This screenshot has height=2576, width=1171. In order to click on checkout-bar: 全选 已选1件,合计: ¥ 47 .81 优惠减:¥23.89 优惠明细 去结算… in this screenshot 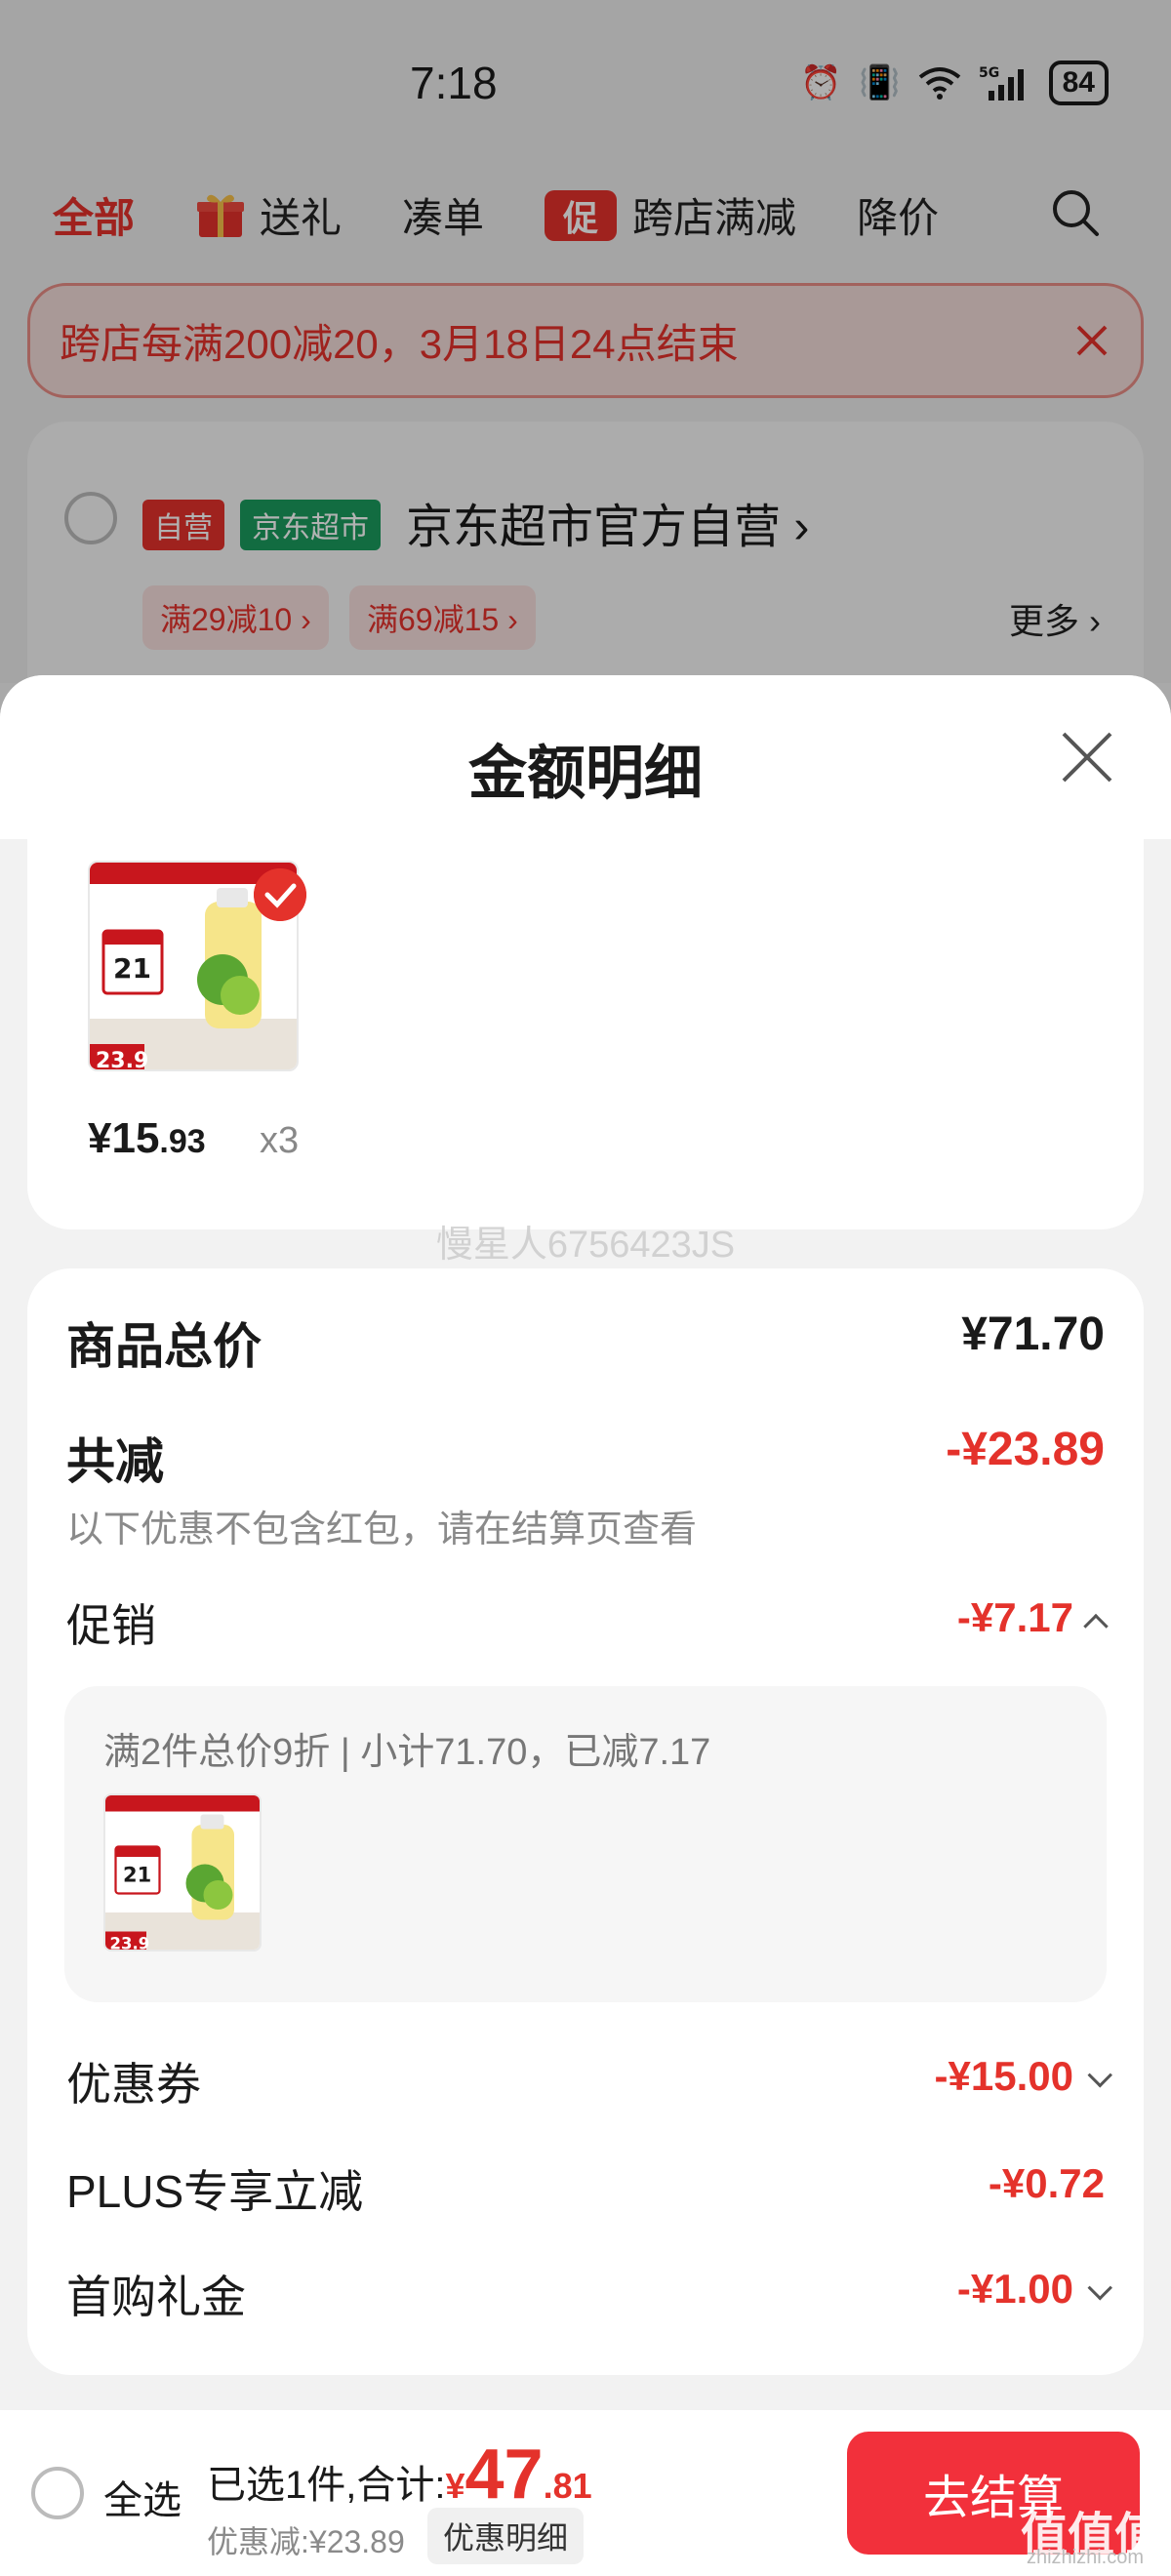, I will do `click(585, 2493)`.